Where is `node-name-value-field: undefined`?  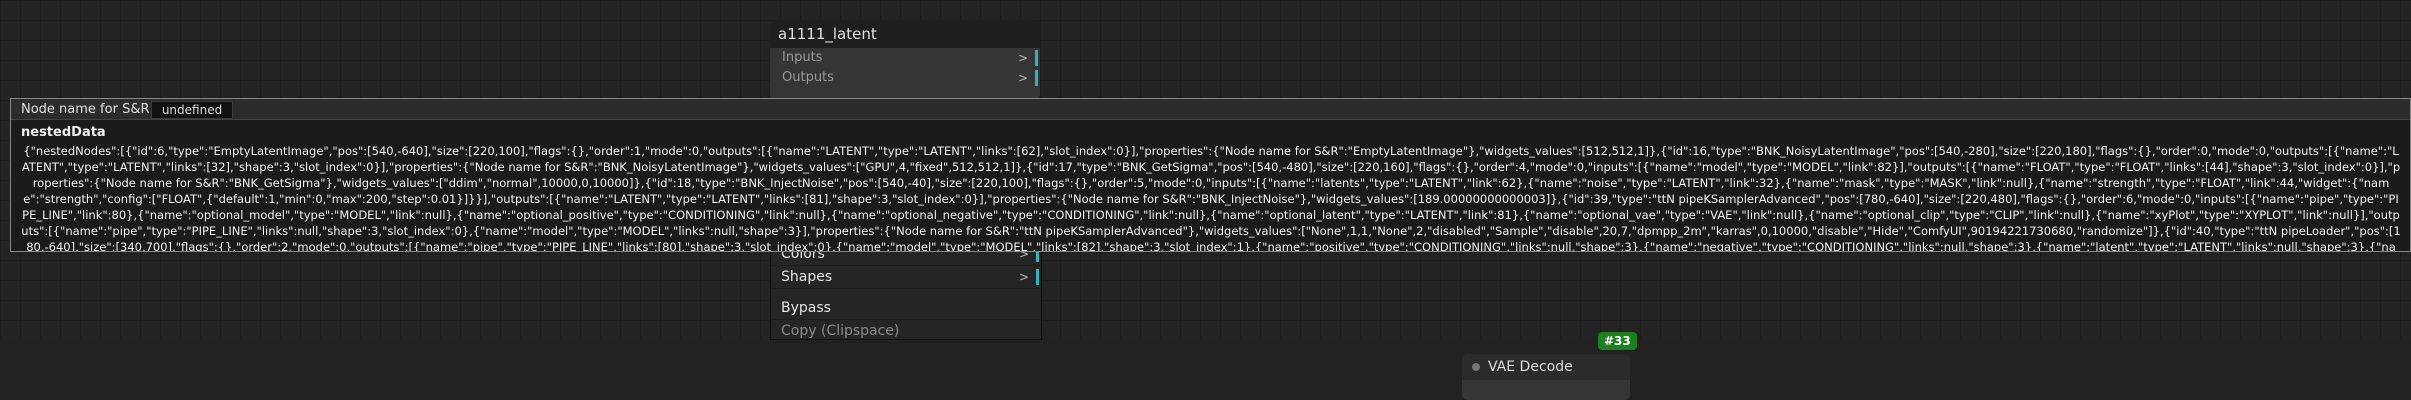
node-name-value-field: undefined is located at coordinates (192, 110).